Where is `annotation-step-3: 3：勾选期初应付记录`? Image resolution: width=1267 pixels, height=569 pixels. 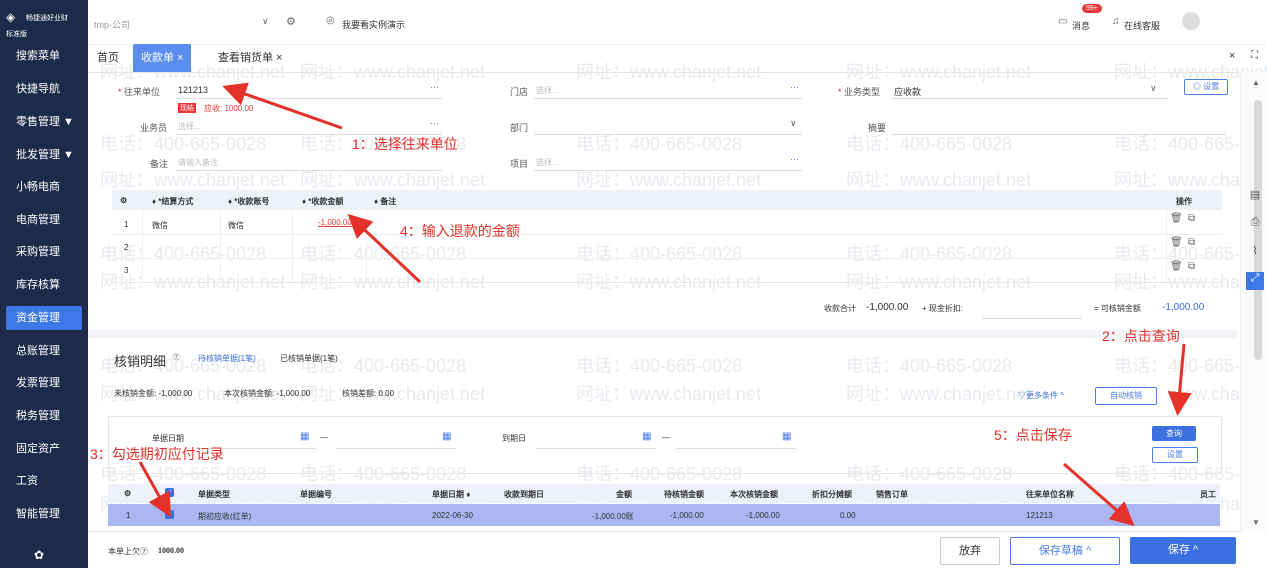
annotation-step-3: 3：勾选期初应付记录 is located at coordinates (157, 454).